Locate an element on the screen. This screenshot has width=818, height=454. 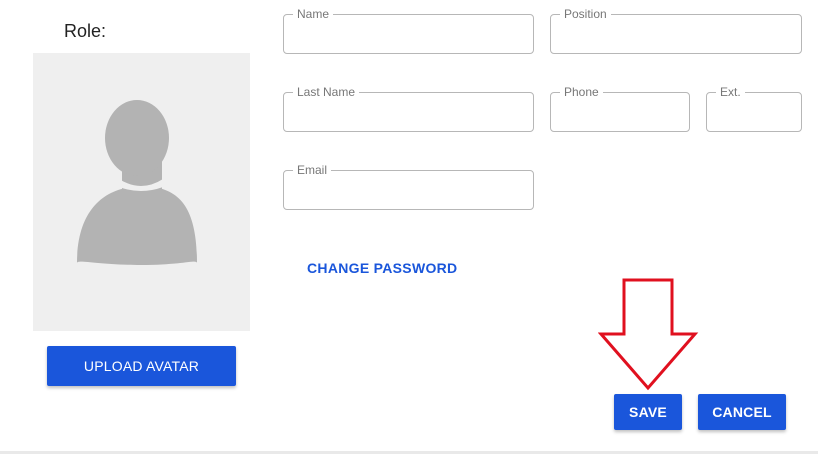
phone-input is located at coordinates (620, 112).